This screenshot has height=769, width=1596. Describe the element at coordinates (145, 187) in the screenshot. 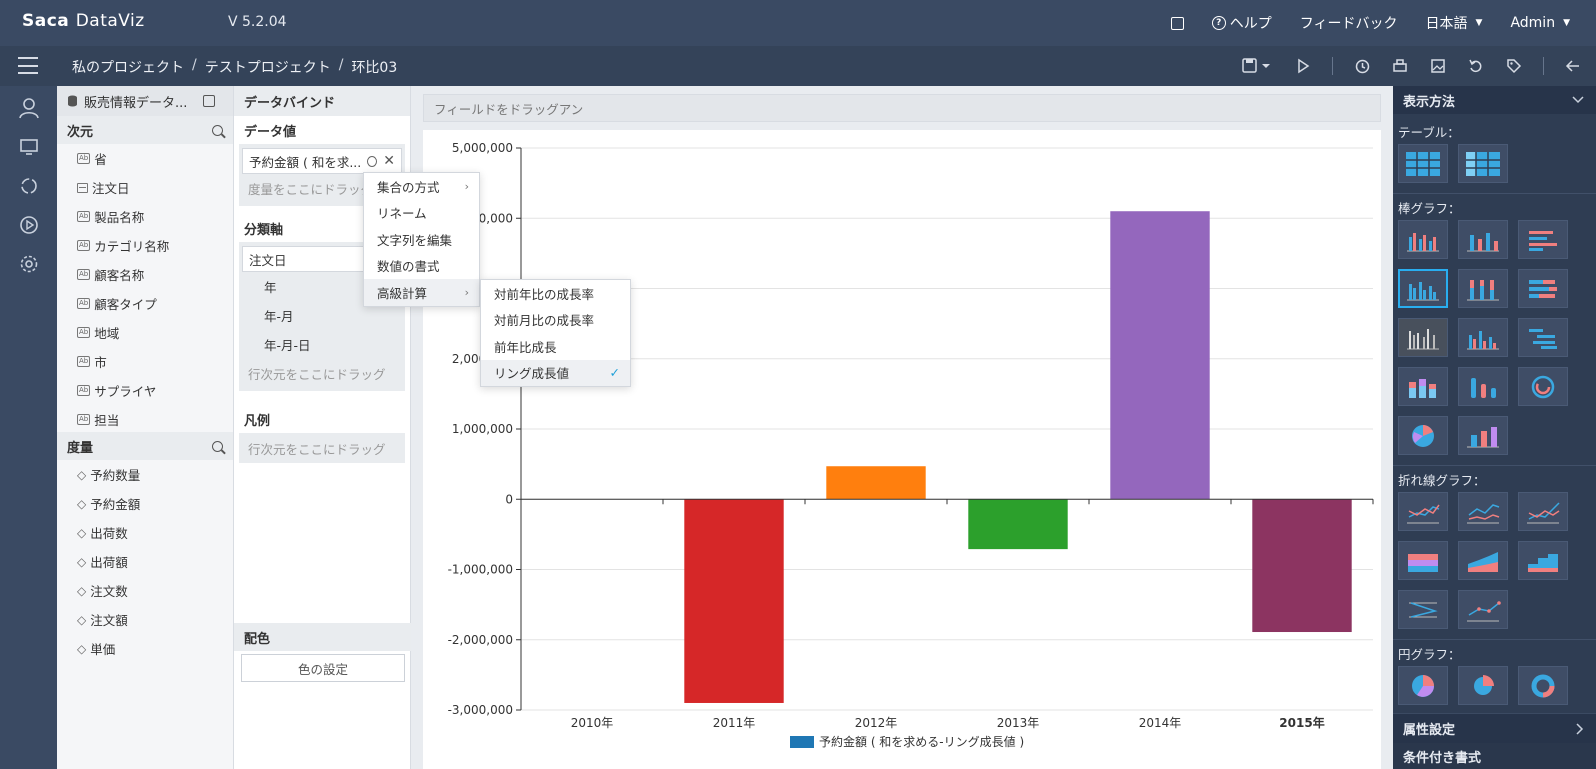

I see `dimension-item: 注文日` at that location.